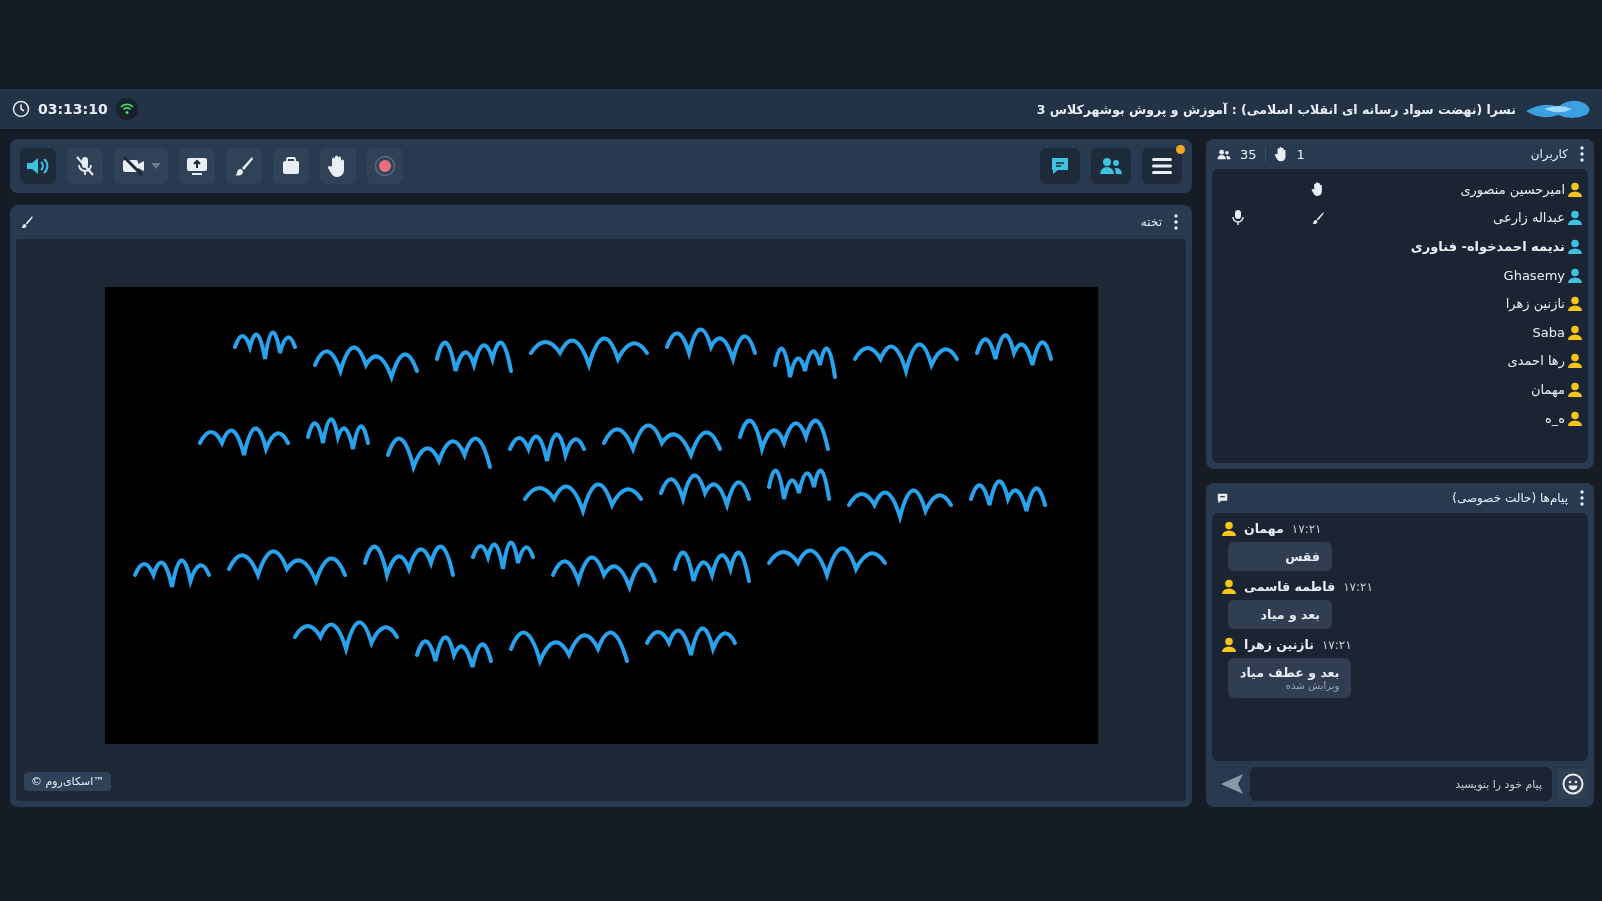  I want to click on camera-button, so click(141, 166).